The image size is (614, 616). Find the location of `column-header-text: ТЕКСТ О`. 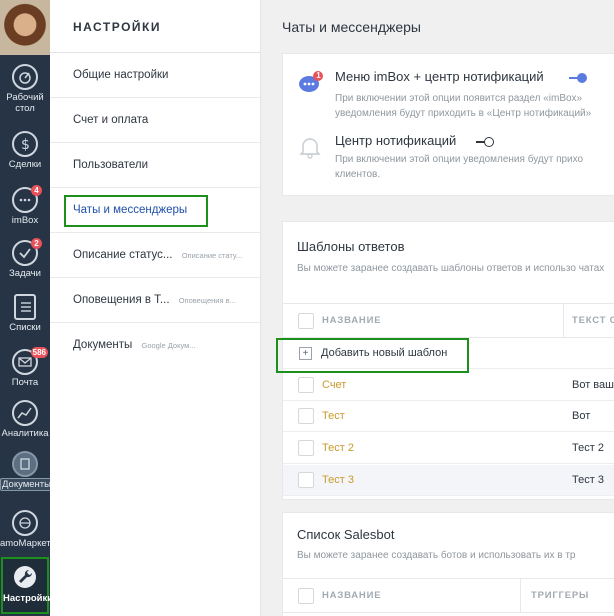

column-header-text: ТЕКСТ О is located at coordinates (593, 320).